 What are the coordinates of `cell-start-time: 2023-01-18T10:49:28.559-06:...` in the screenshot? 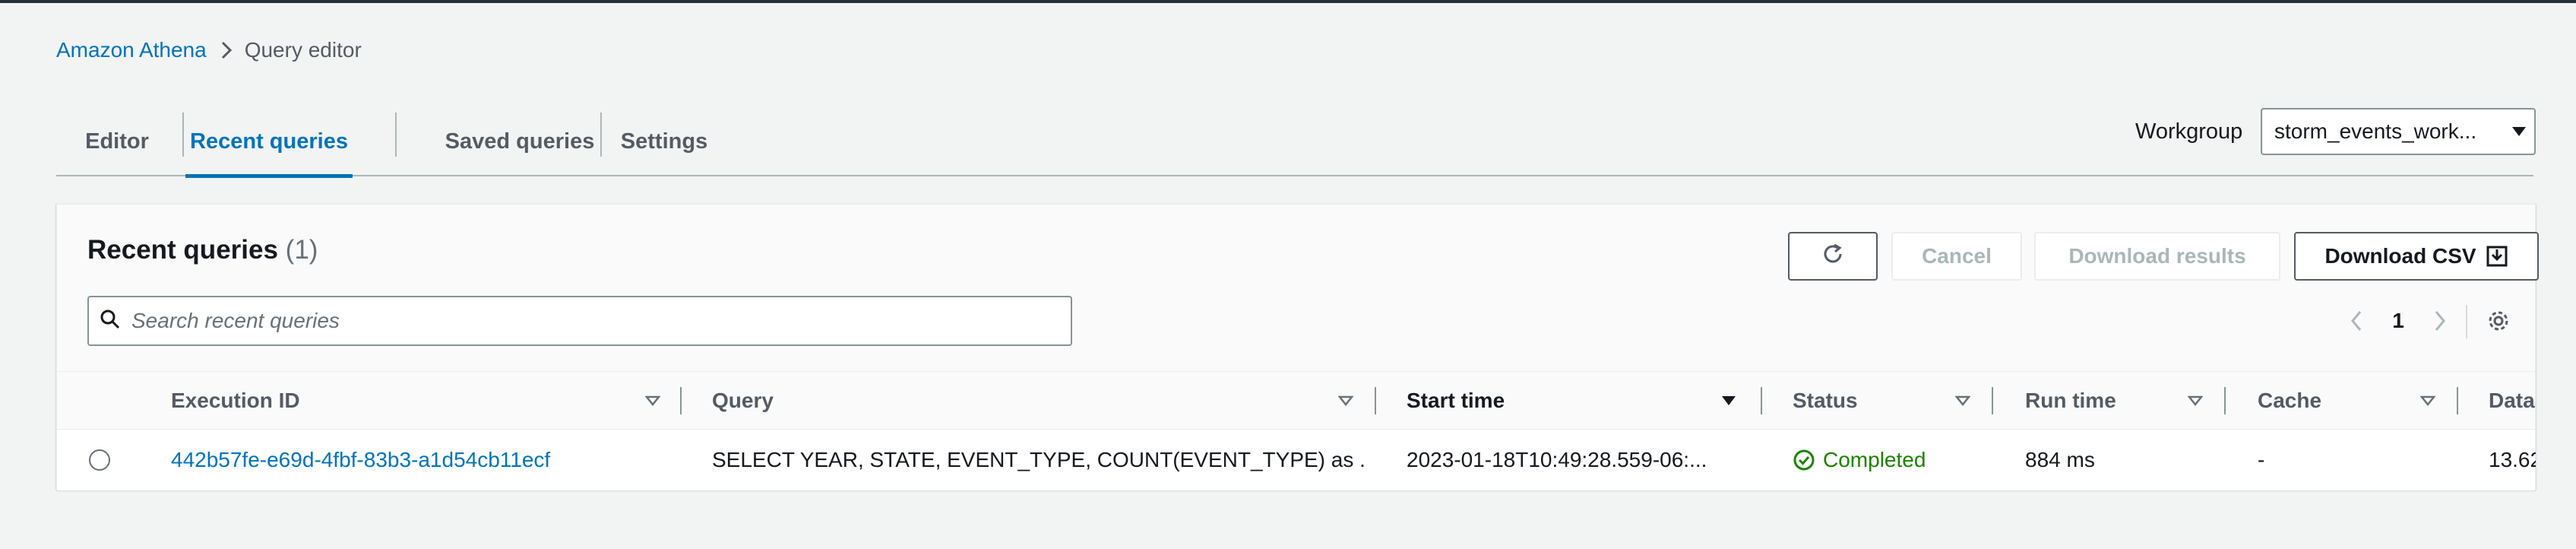 It's located at (1557, 459).